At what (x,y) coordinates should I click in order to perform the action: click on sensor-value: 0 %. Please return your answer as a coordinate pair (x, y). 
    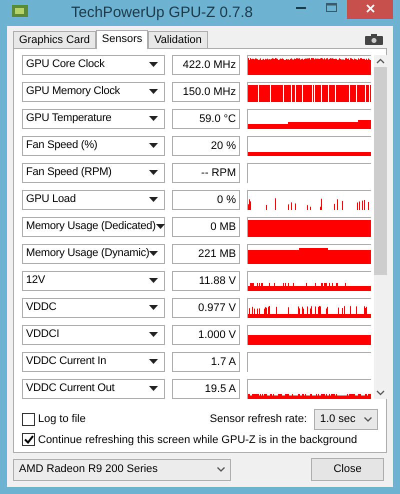
    Looking at the image, I should click on (206, 200).